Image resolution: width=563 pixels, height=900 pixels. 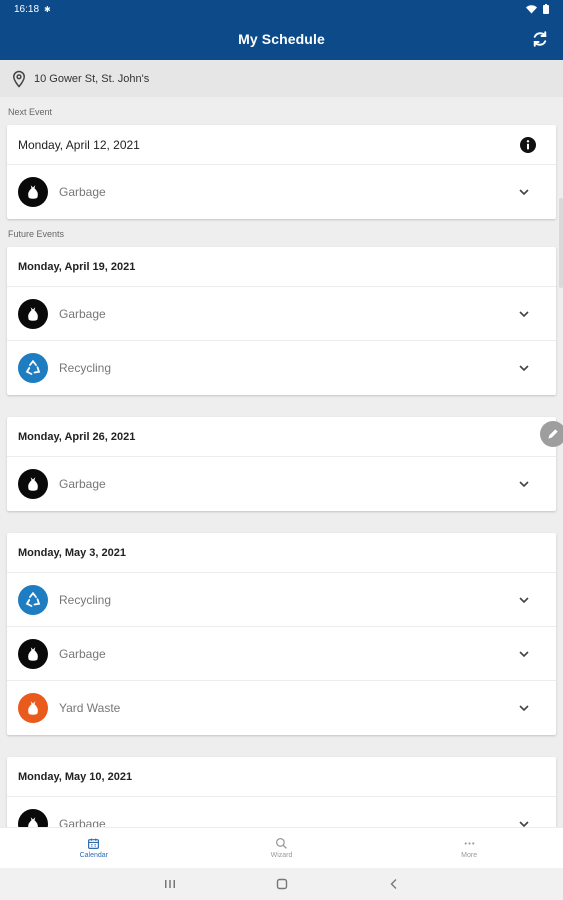 What do you see at coordinates (94, 855) in the screenshot?
I see `nav-label-calendar: Calendar` at bounding box center [94, 855].